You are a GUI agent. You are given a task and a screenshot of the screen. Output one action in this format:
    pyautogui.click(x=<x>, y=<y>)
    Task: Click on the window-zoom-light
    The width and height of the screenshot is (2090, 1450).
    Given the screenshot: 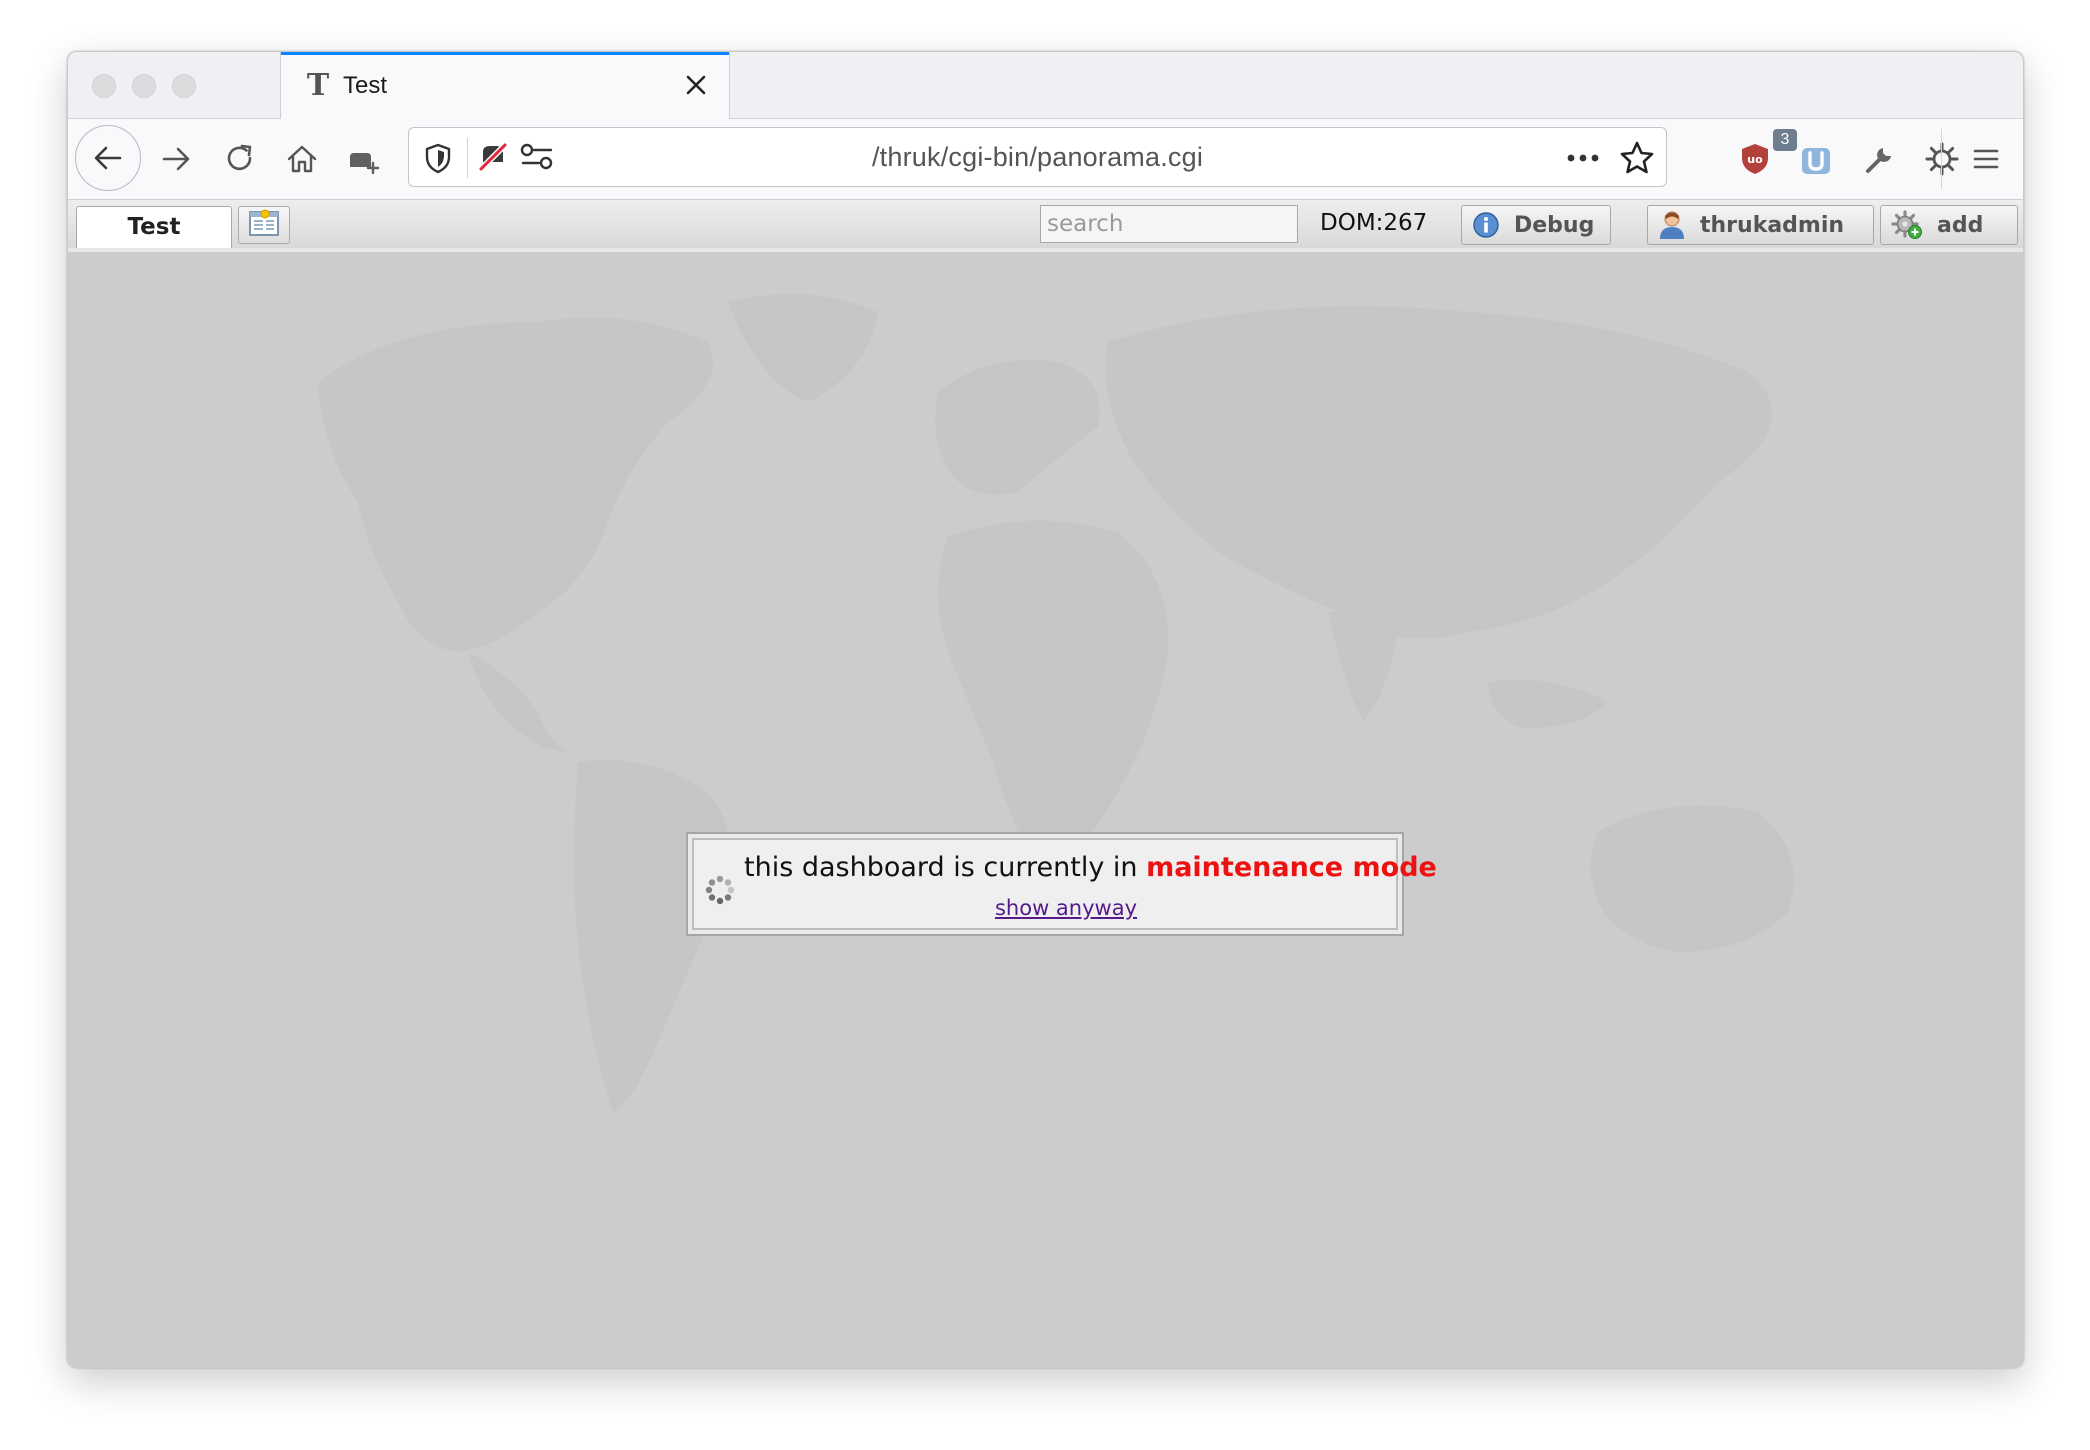 What is the action you would take?
    pyautogui.click(x=184, y=86)
    